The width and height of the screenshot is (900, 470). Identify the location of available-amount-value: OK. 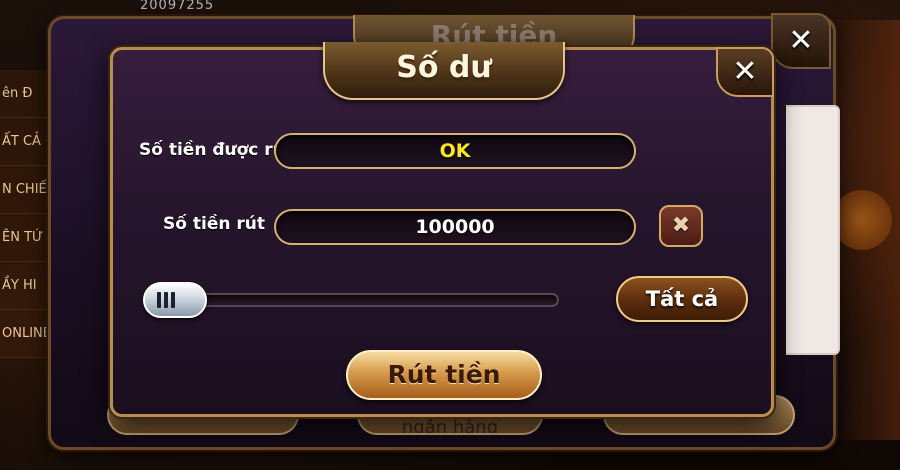
(455, 151).